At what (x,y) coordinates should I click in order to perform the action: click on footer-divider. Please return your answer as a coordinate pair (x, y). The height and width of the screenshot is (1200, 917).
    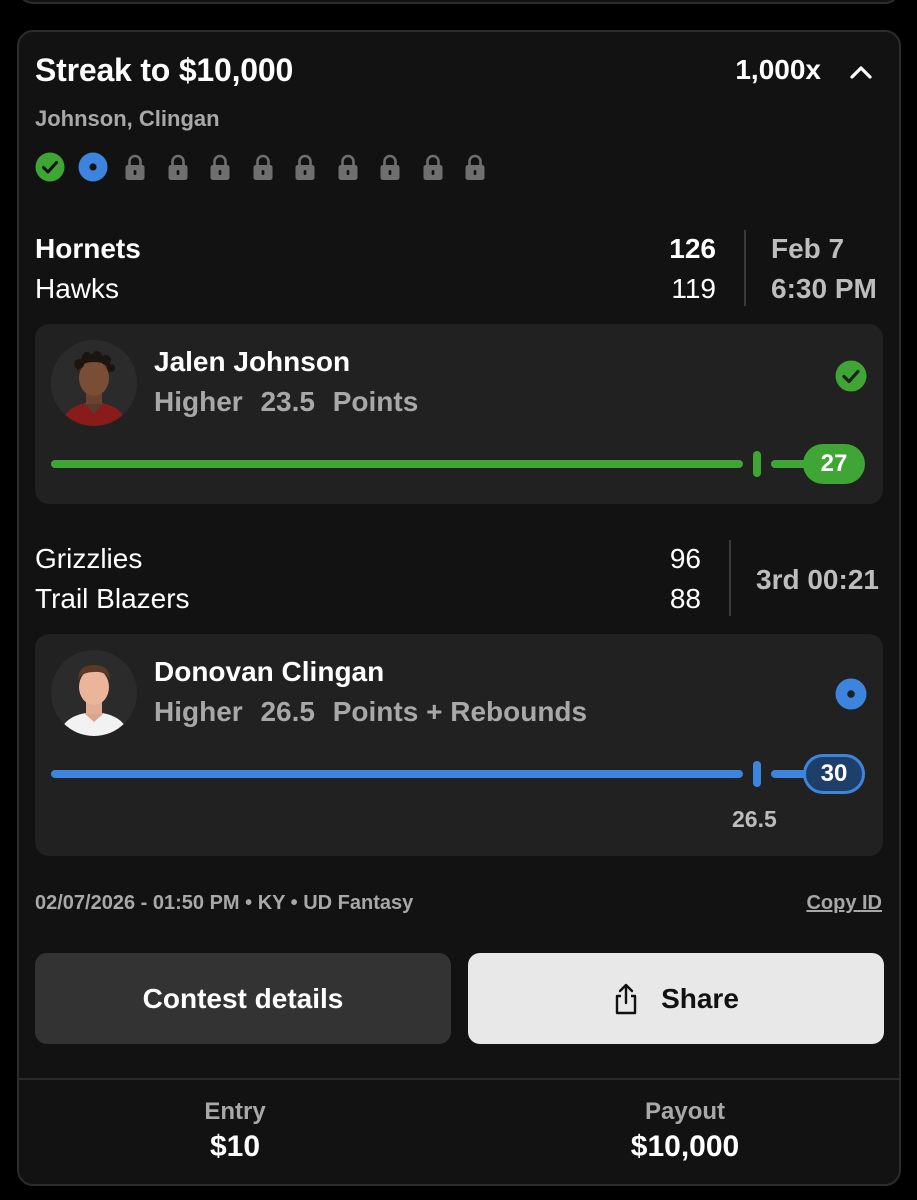
    Looking at the image, I should click on (459, 1079).